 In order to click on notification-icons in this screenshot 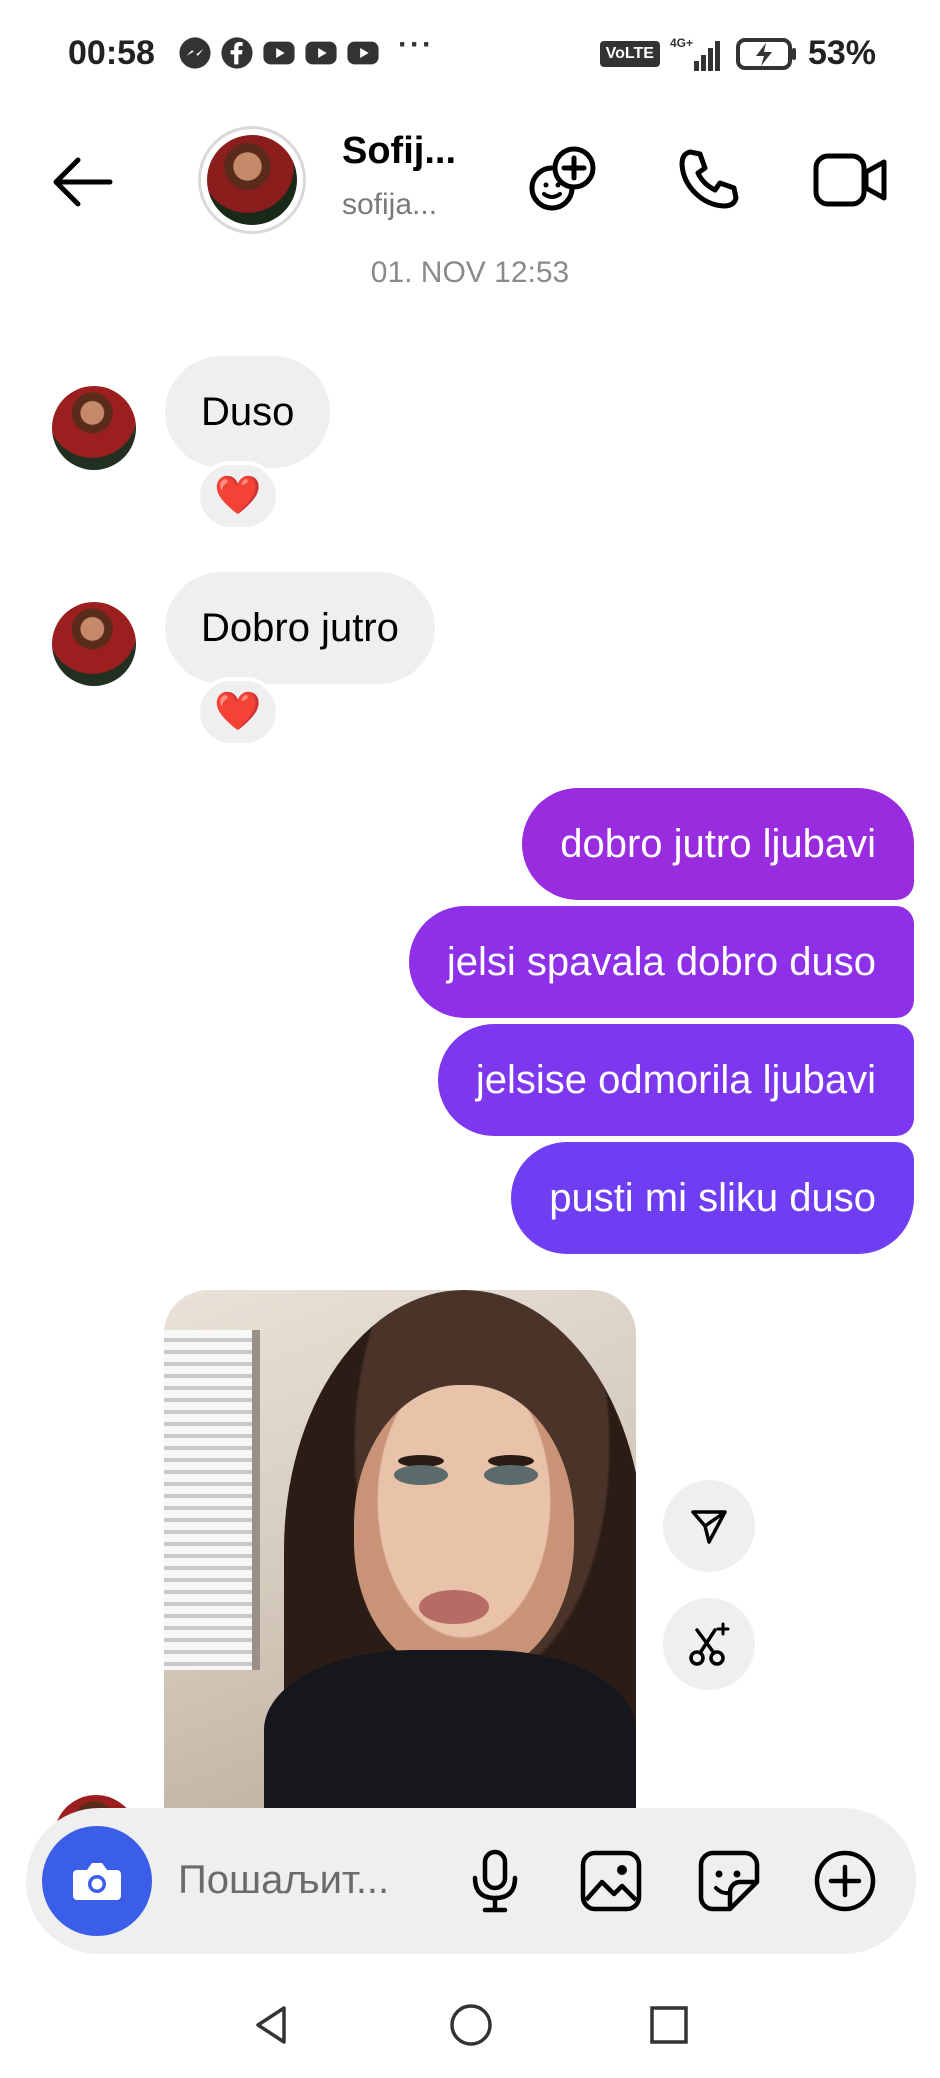, I will do `click(279, 53)`.